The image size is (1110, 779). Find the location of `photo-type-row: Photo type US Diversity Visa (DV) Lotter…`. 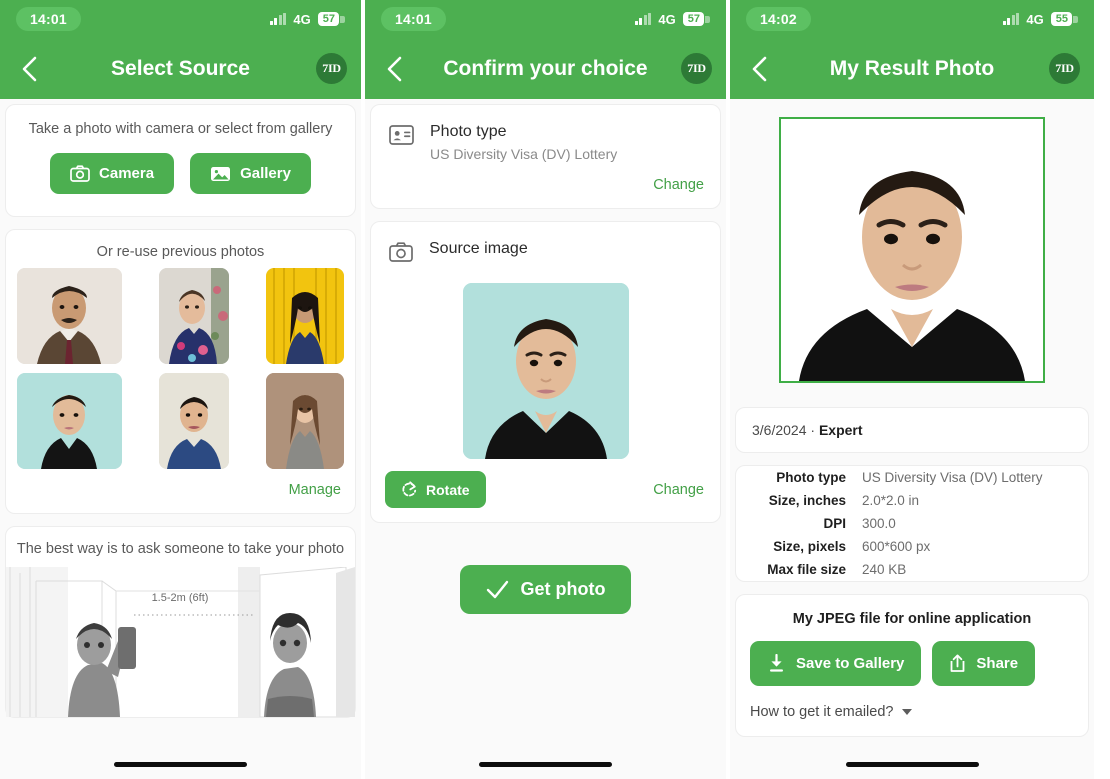

photo-type-row: Photo type US Diversity Visa (DV) Lotter… is located at coordinates (545, 133).